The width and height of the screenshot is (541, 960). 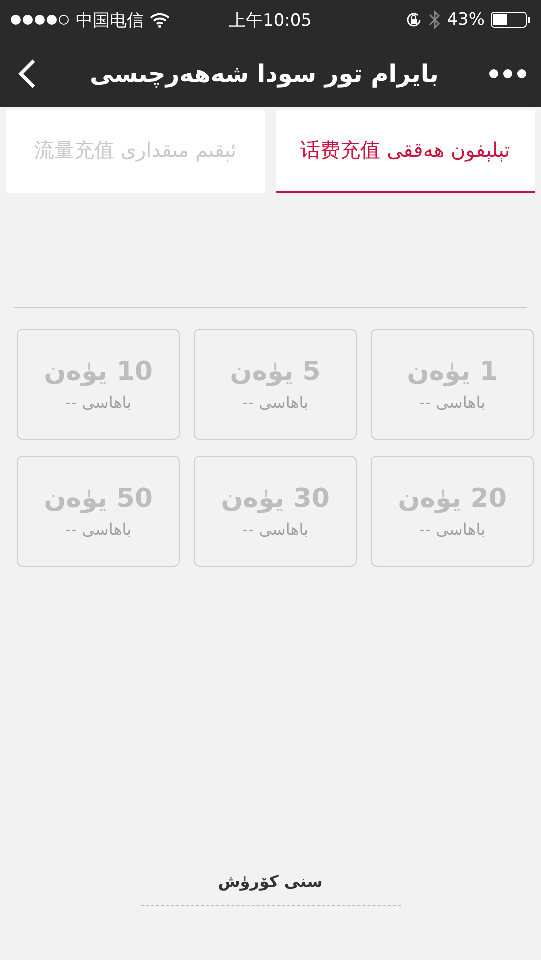 What do you see at coordinates (435, 20) in the screenshot?
I see `bluetooth-icon` at bounding box center [435, 20].